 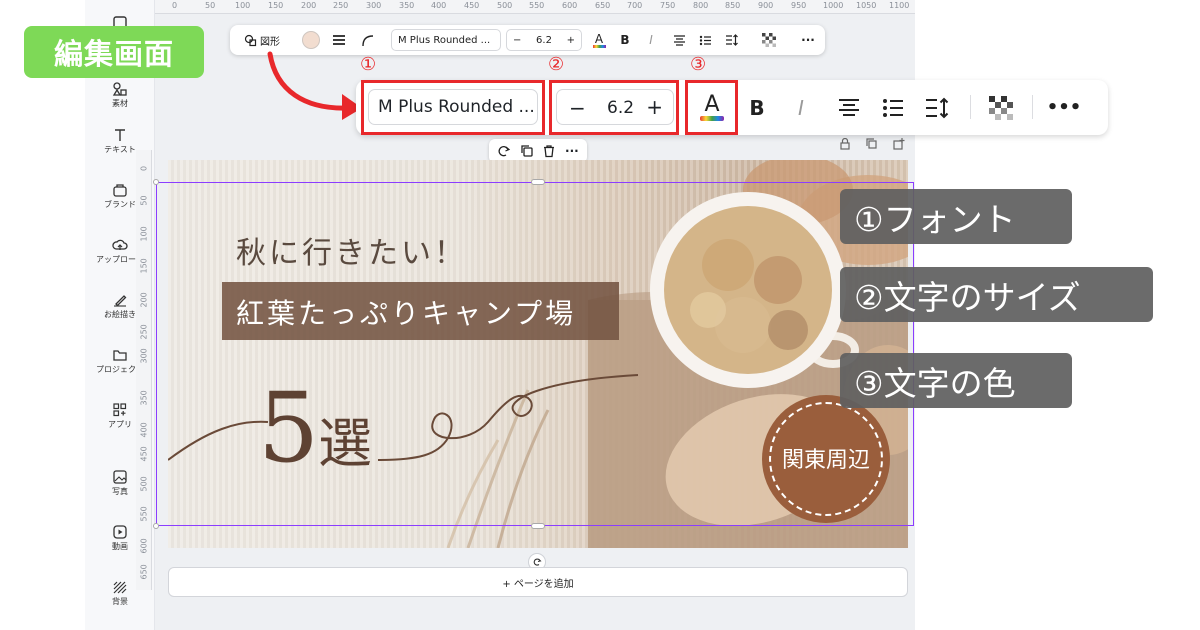 What do you see at coordinates (407, 5) in the screenshot?
I see `ruler-tick: 350` at bounding box center [407, 5].